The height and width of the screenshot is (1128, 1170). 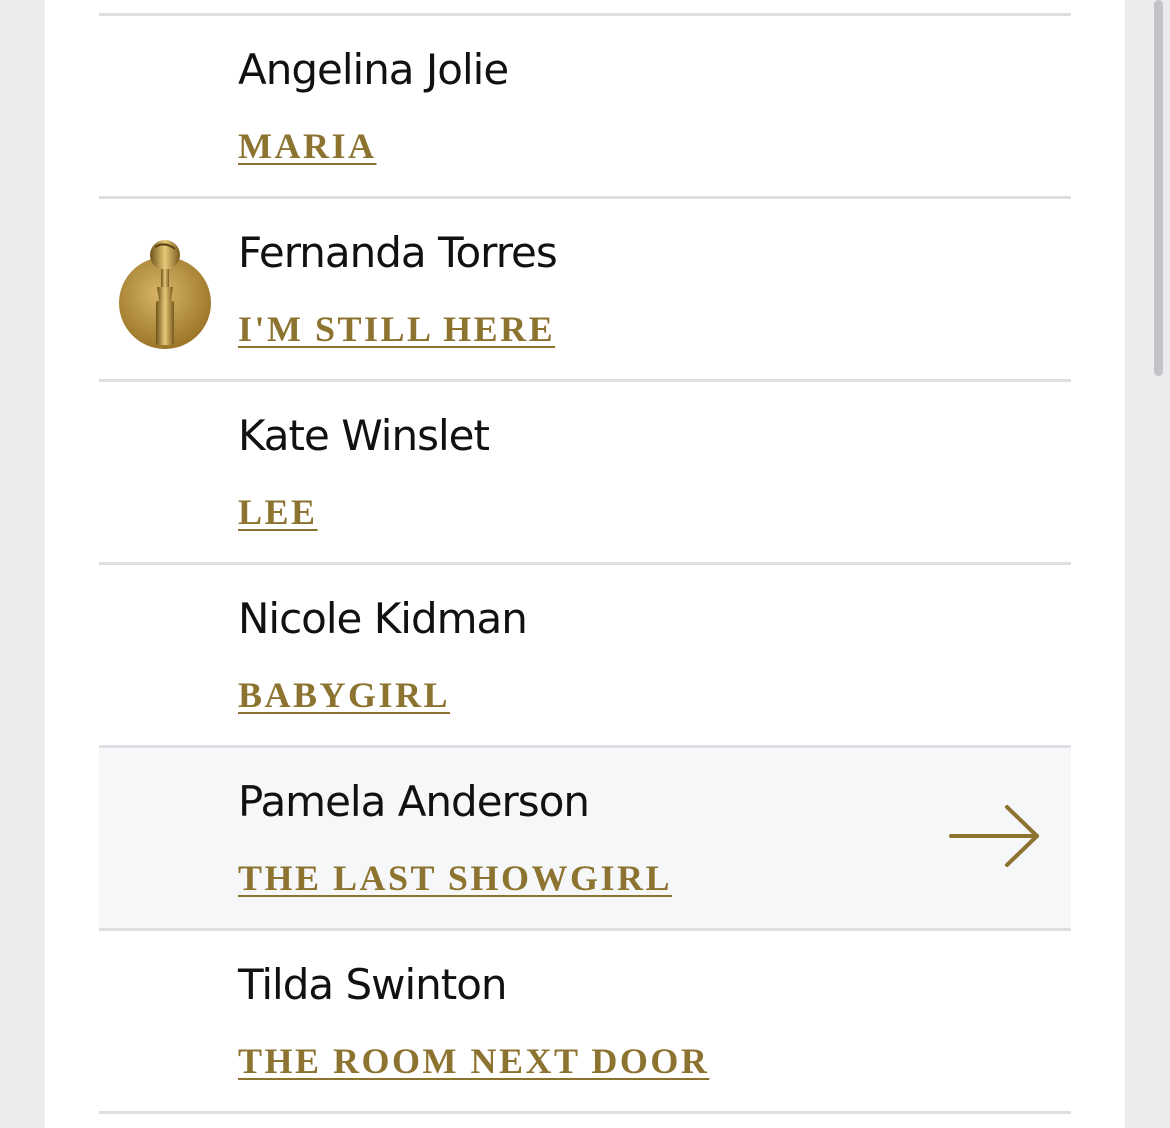 What do you see at coordinates (585, 289) in the screenshot?
I see `nominee-row: Fernanda Torres I'M STILL HERE` at bounding box center [585, 289].